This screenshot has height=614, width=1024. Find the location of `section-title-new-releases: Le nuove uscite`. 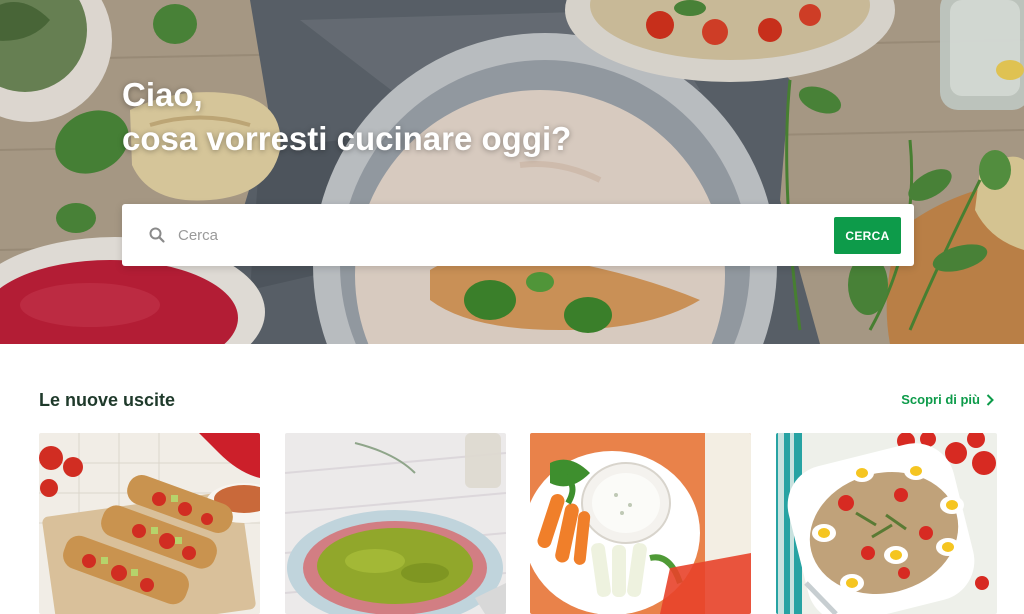

section-title-new-releases: Le nuove uscite is located at coordinates (107, 400).